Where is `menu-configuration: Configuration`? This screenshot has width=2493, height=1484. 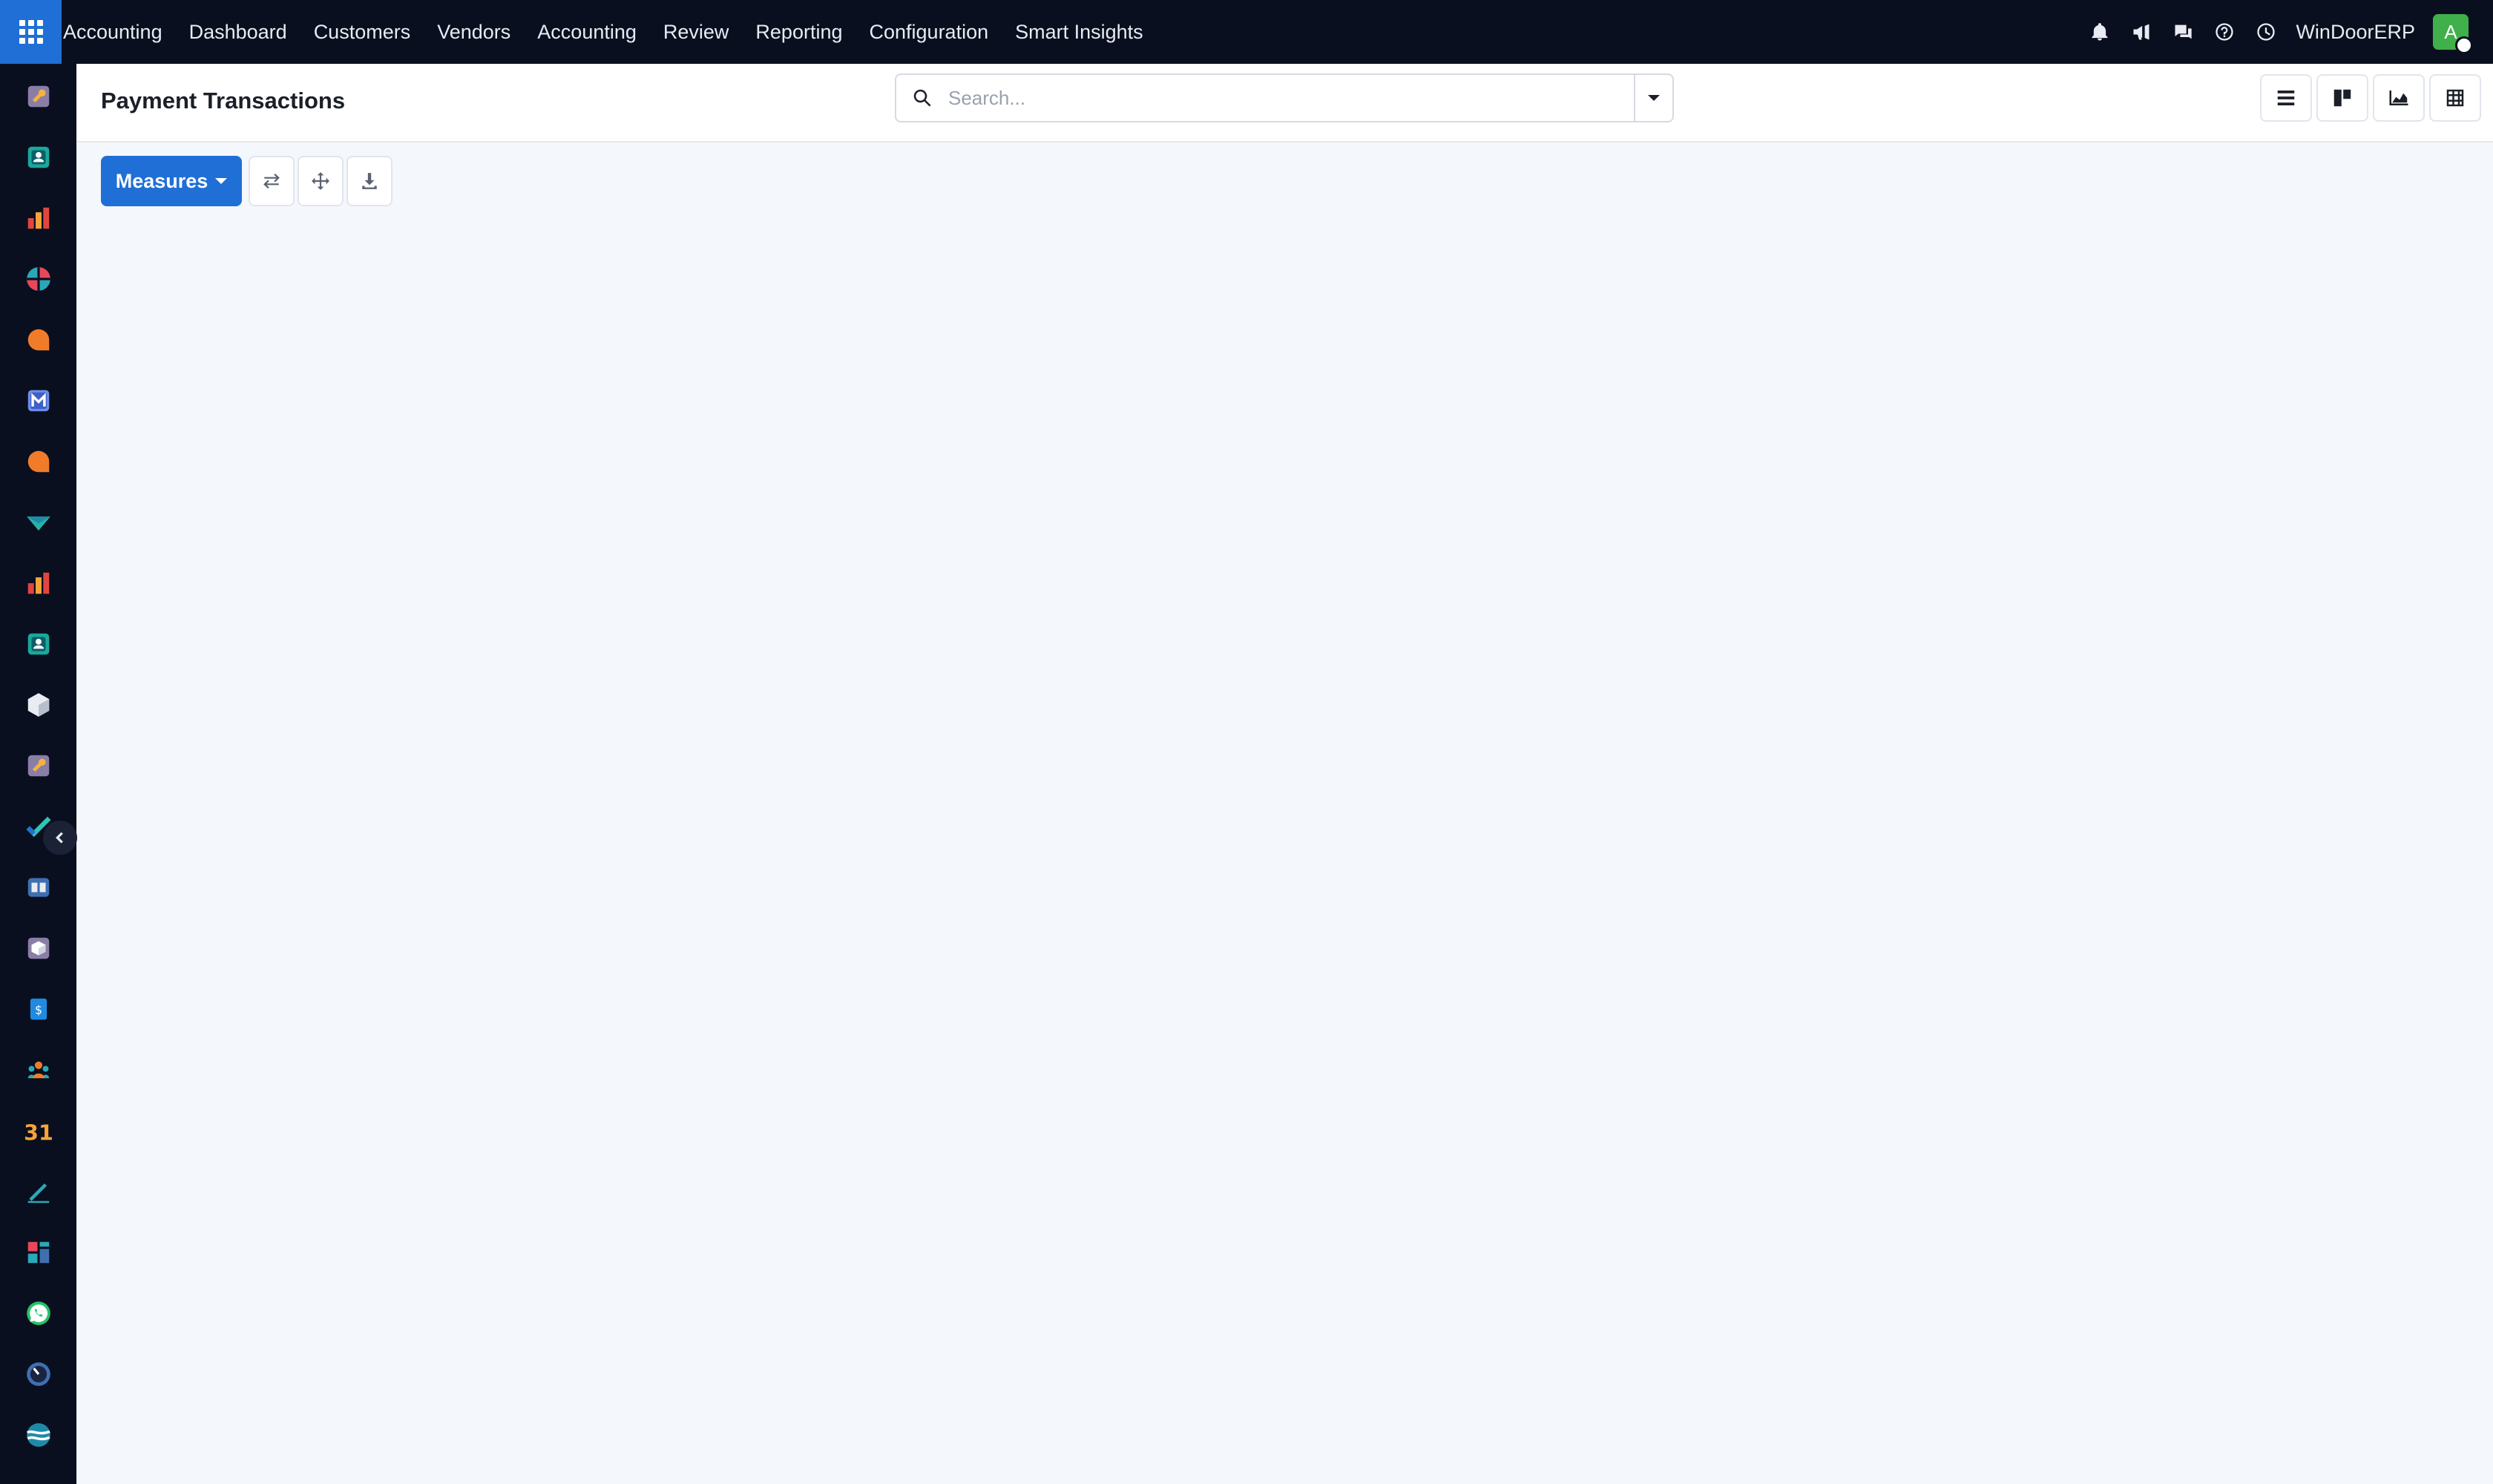
menu-configuration: Configuration is located at coordinates (929, 32).